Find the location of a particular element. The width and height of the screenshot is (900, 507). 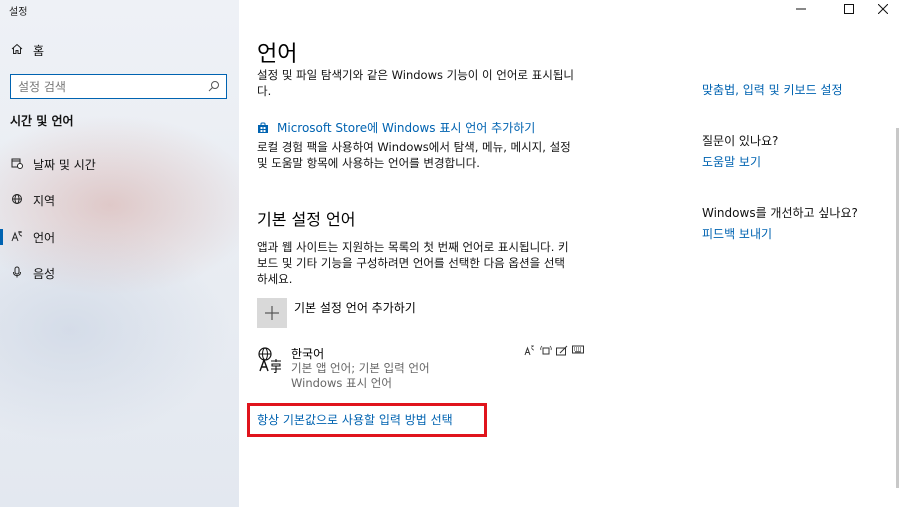

language-detail: Windows 표시 언어 is located at coordinates (341, 383).